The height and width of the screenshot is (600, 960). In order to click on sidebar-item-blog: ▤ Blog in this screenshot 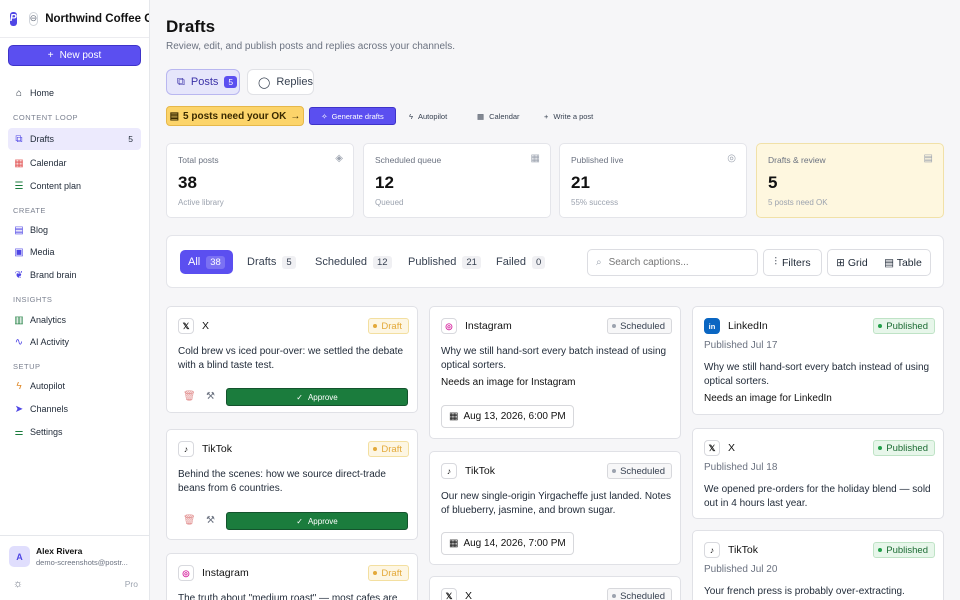, I will do `click(74, 230)`.